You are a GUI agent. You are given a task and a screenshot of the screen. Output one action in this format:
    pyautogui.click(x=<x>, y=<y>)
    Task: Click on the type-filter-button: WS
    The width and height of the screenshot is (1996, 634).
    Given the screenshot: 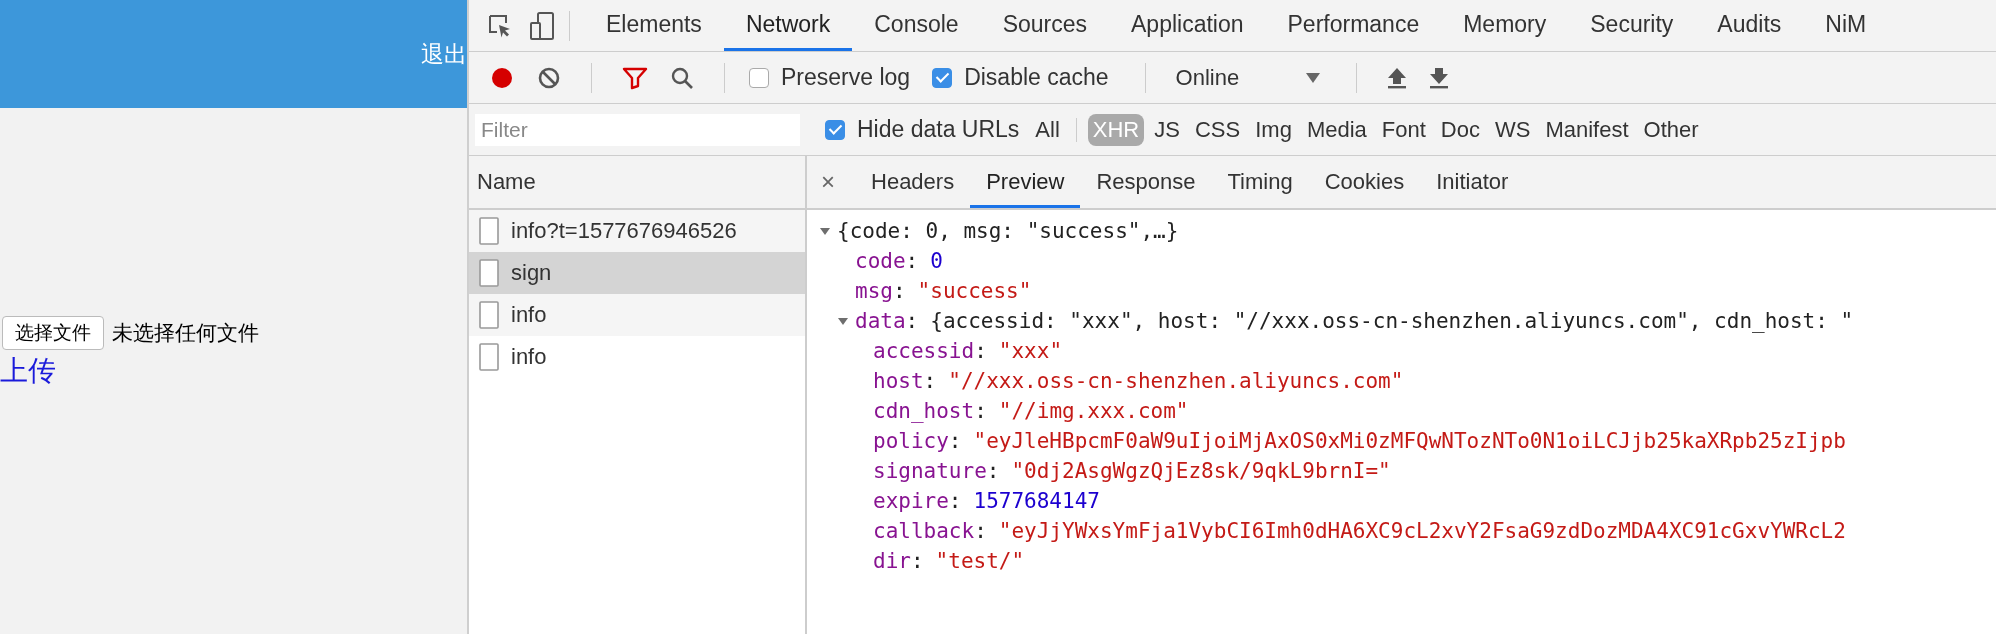 What is the action you would take?
    pyautogui.click(x=1512, y=129)
    